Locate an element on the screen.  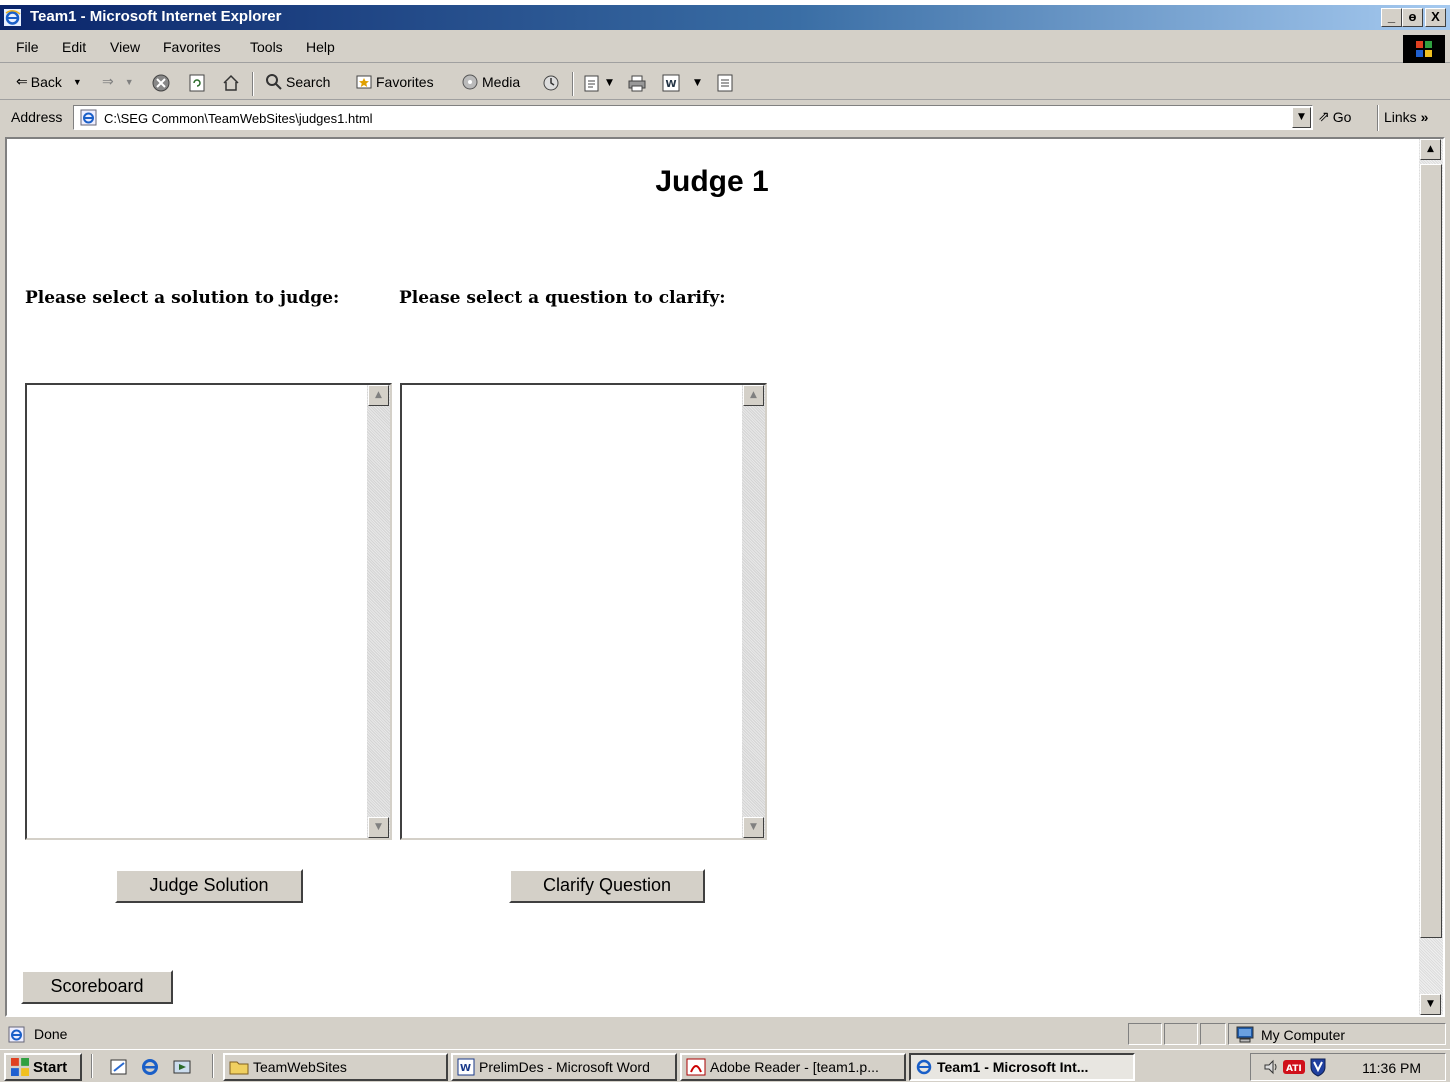
solution-listbox: ▲ ▼ is located at coordinates (208, 611).